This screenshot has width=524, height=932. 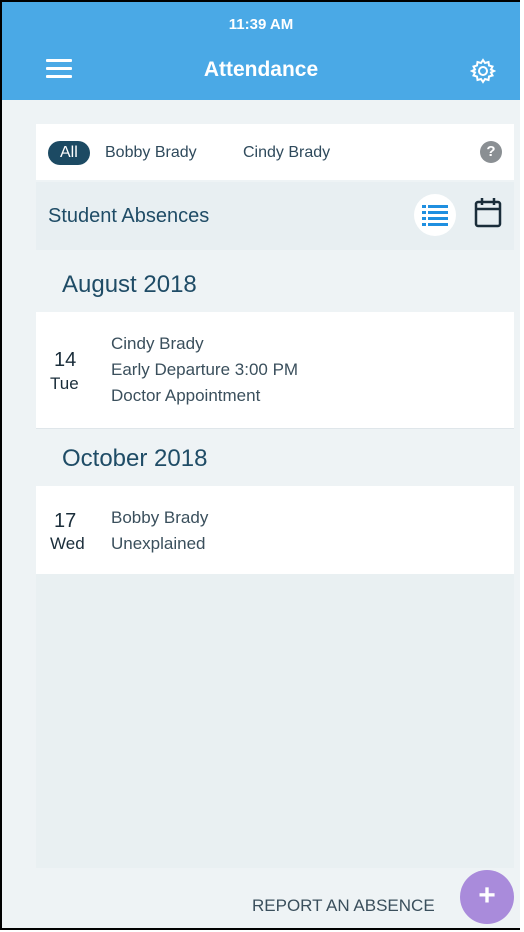 What do you see at coordinates (491, 152) in the screenshot?
I see `question-circle-icon: ?` at bounding box center [491, 152].